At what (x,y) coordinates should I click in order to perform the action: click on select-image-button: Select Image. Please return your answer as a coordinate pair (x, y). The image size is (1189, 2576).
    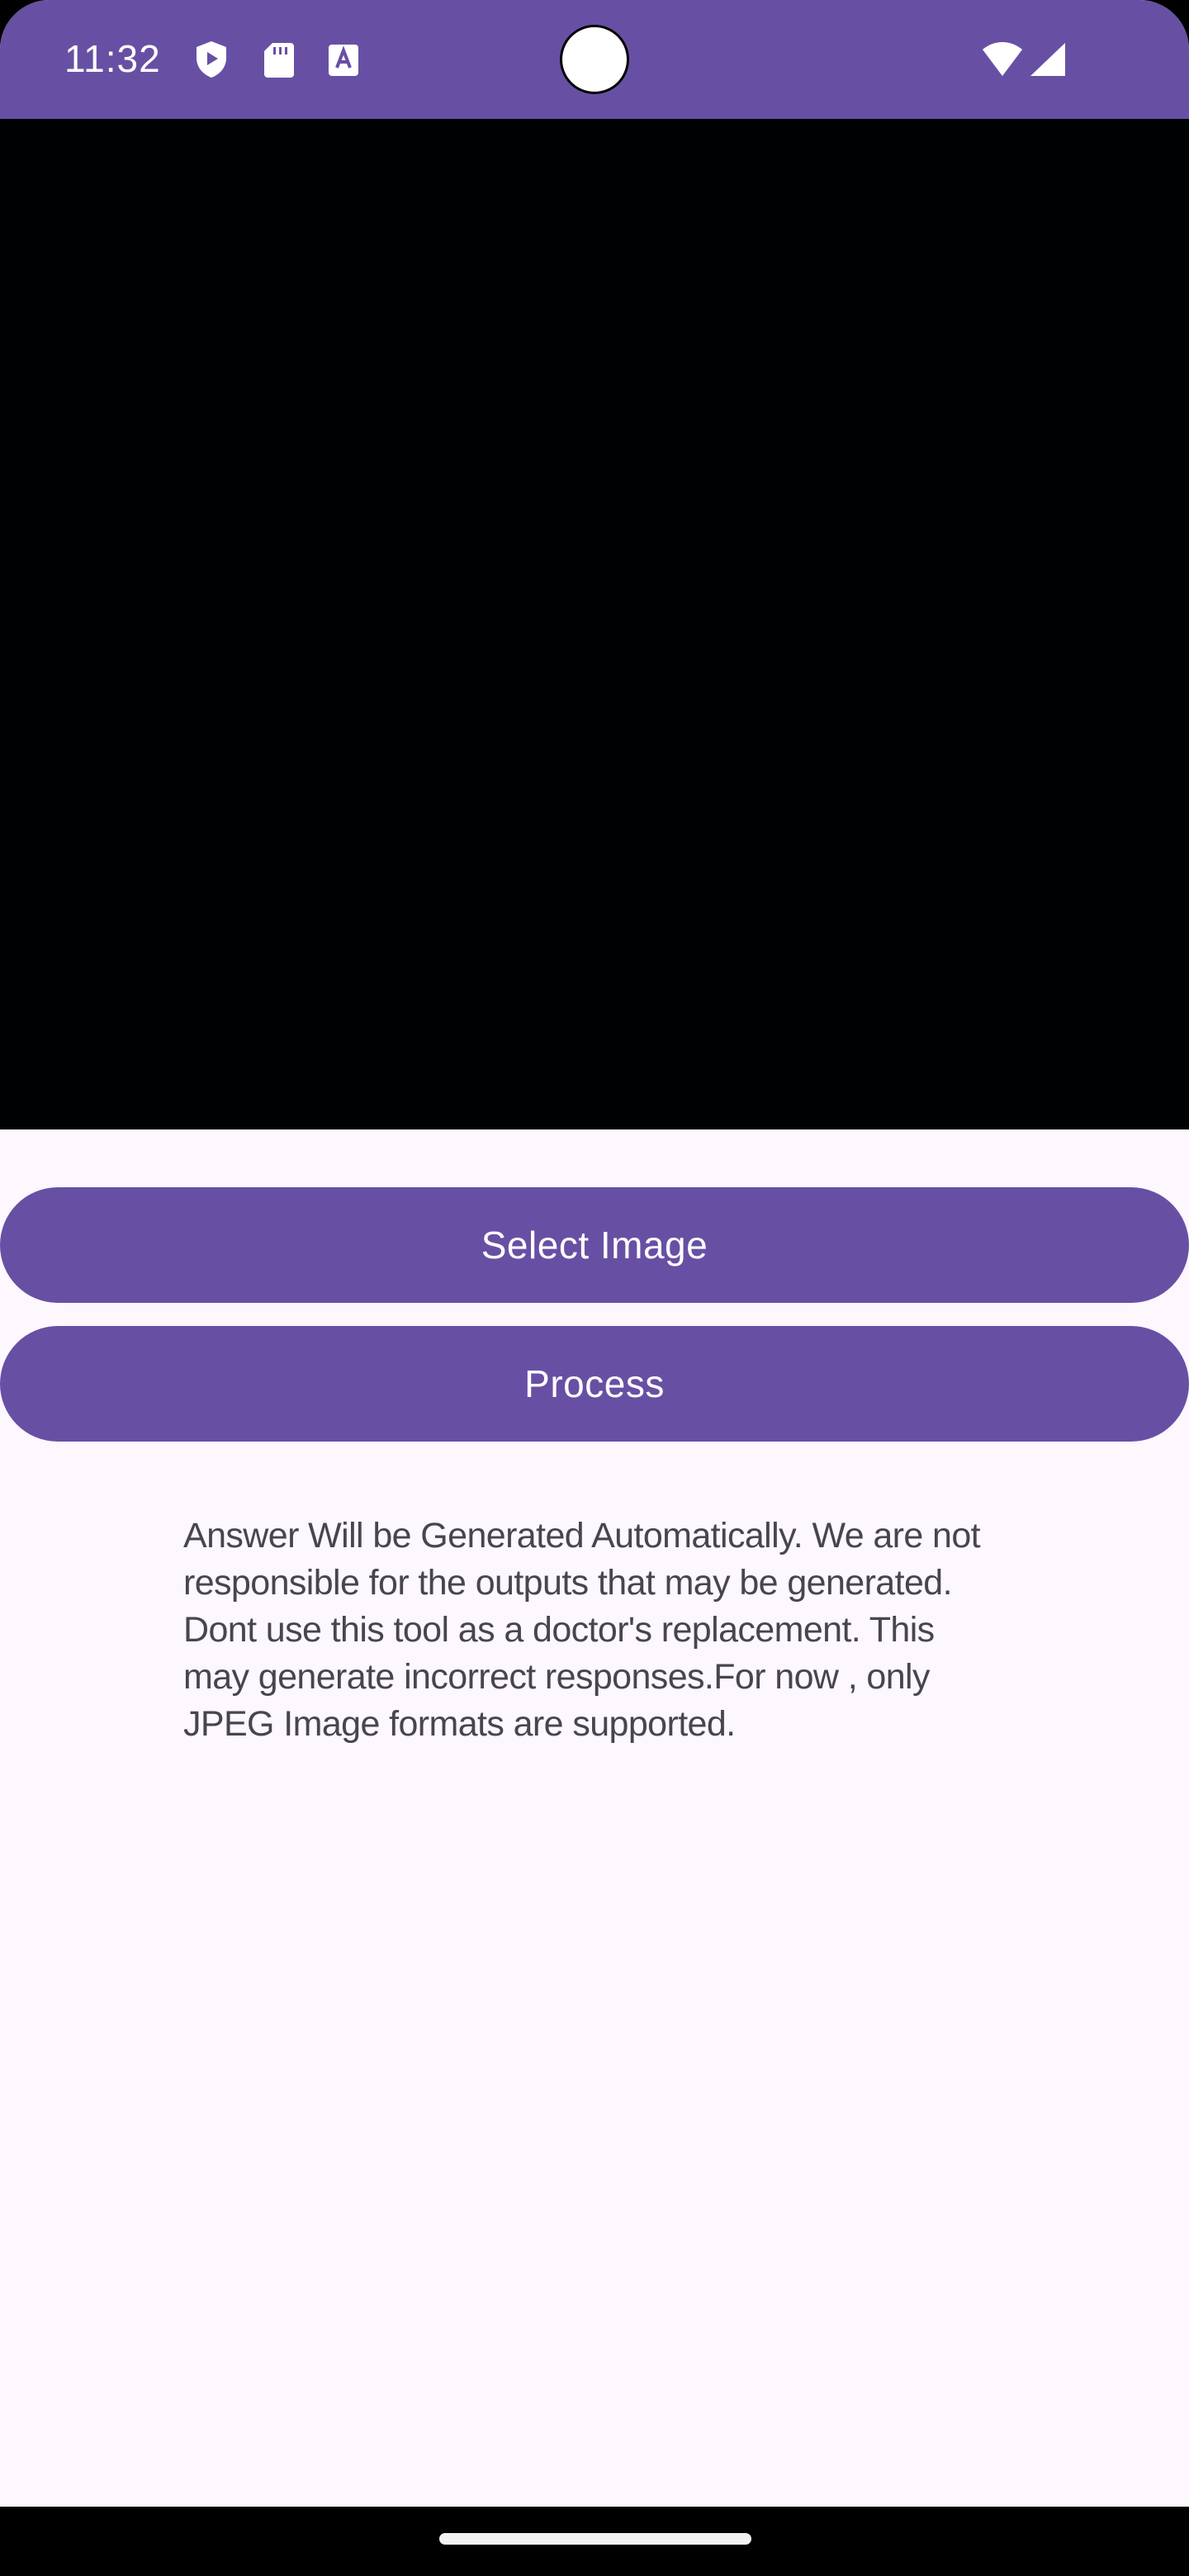
    Looking at the image, I should click on (594, 1245).